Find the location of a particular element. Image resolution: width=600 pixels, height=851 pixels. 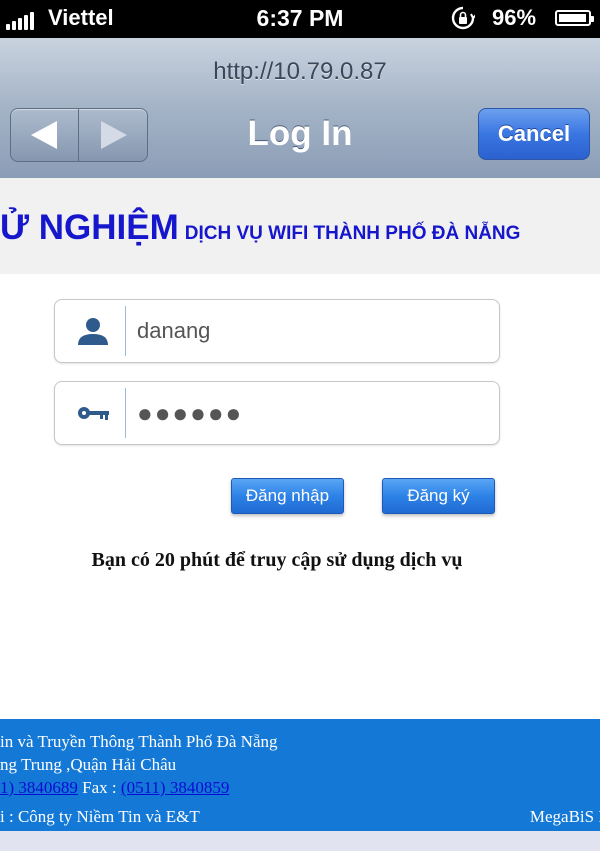

password-field: ●●●●●● is located at coordinates (277, 413).